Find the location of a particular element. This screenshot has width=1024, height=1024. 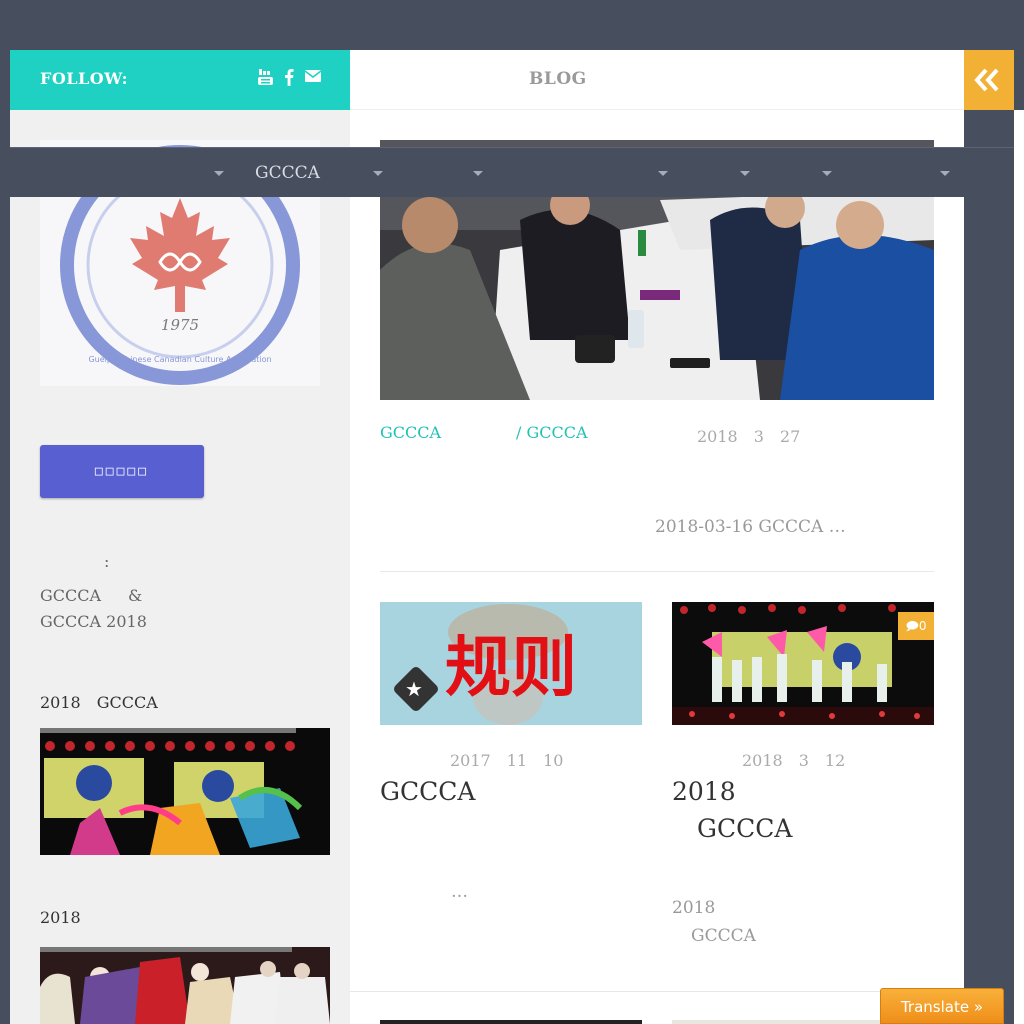

post-right-title-line1: 2018 is located at coordinates (704, 791).